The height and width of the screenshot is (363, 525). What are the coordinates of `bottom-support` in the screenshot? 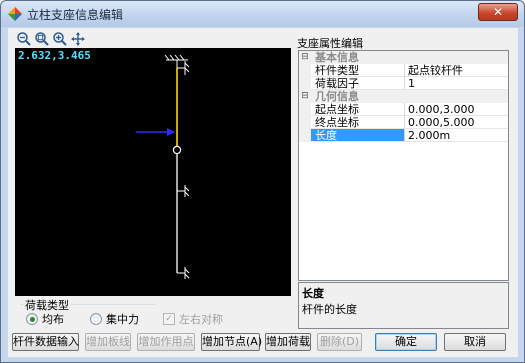 It's located at (183, 273).